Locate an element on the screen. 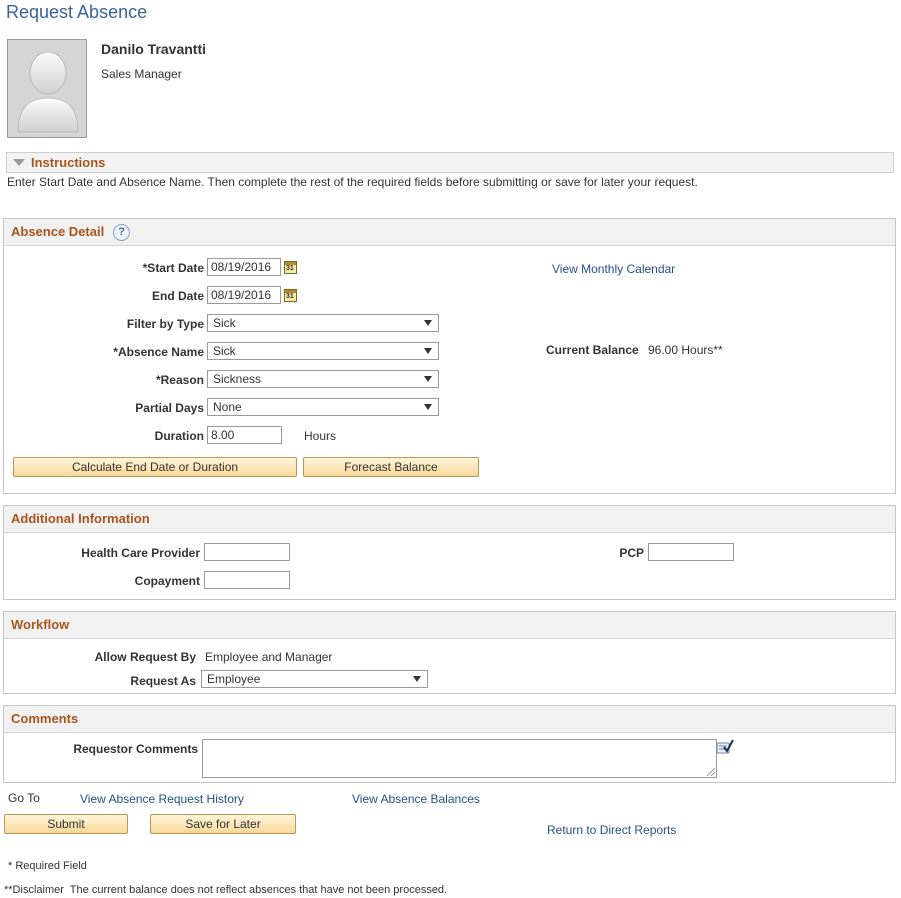  pcp-field is located at coordinates (691, 552).